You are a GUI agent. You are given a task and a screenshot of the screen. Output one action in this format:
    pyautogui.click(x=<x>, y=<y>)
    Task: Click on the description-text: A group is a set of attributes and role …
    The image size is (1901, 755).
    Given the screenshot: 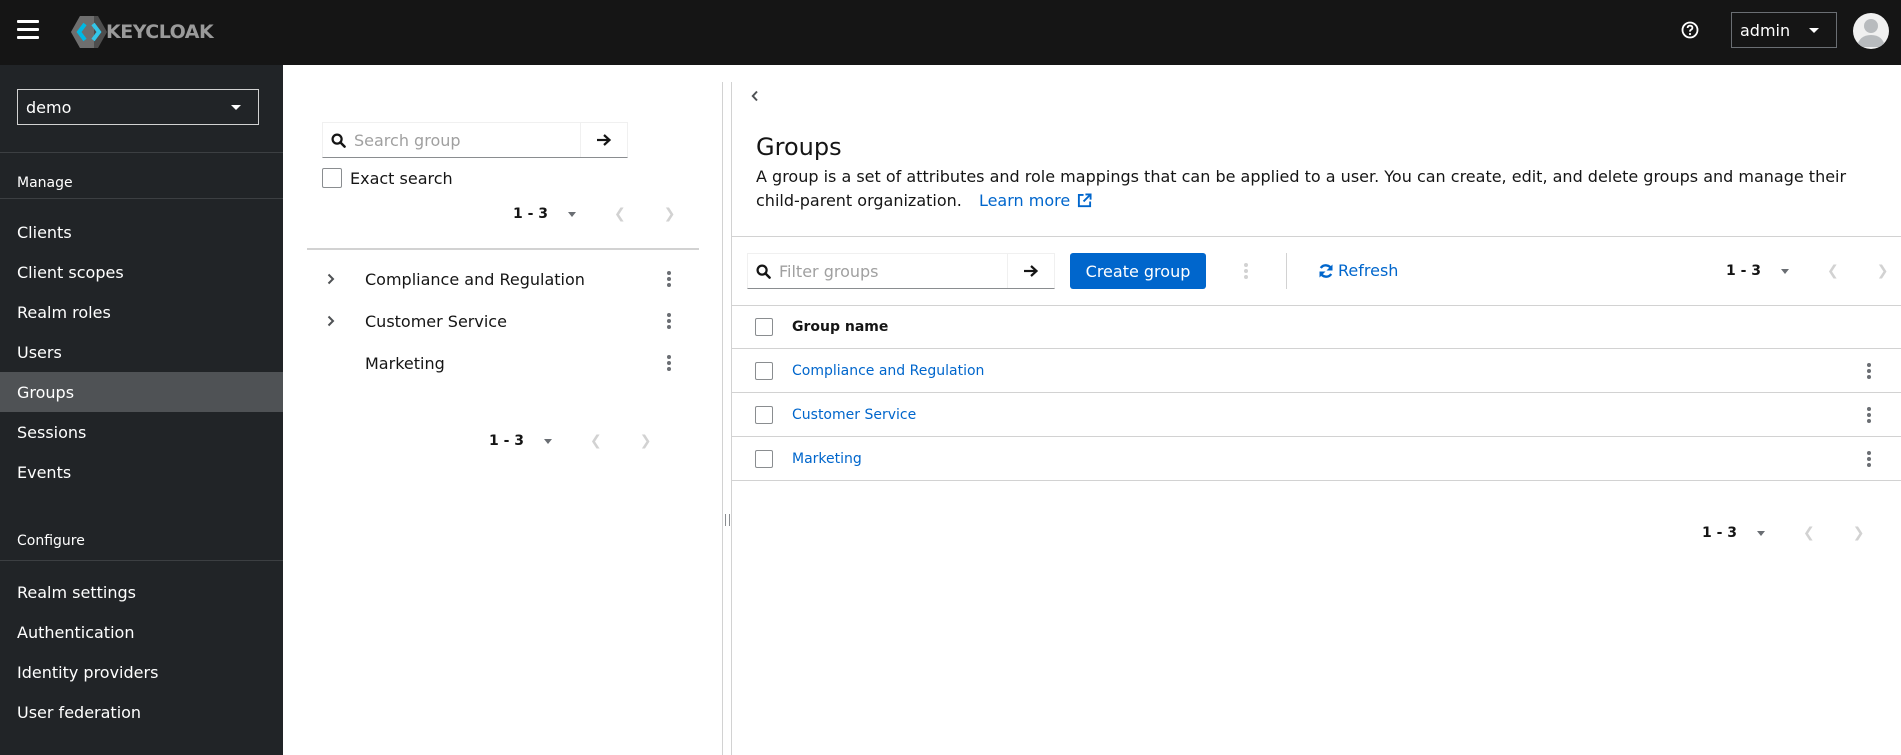 What is the action you would take?
    pyautogui.click(x=1301, y=188)
    